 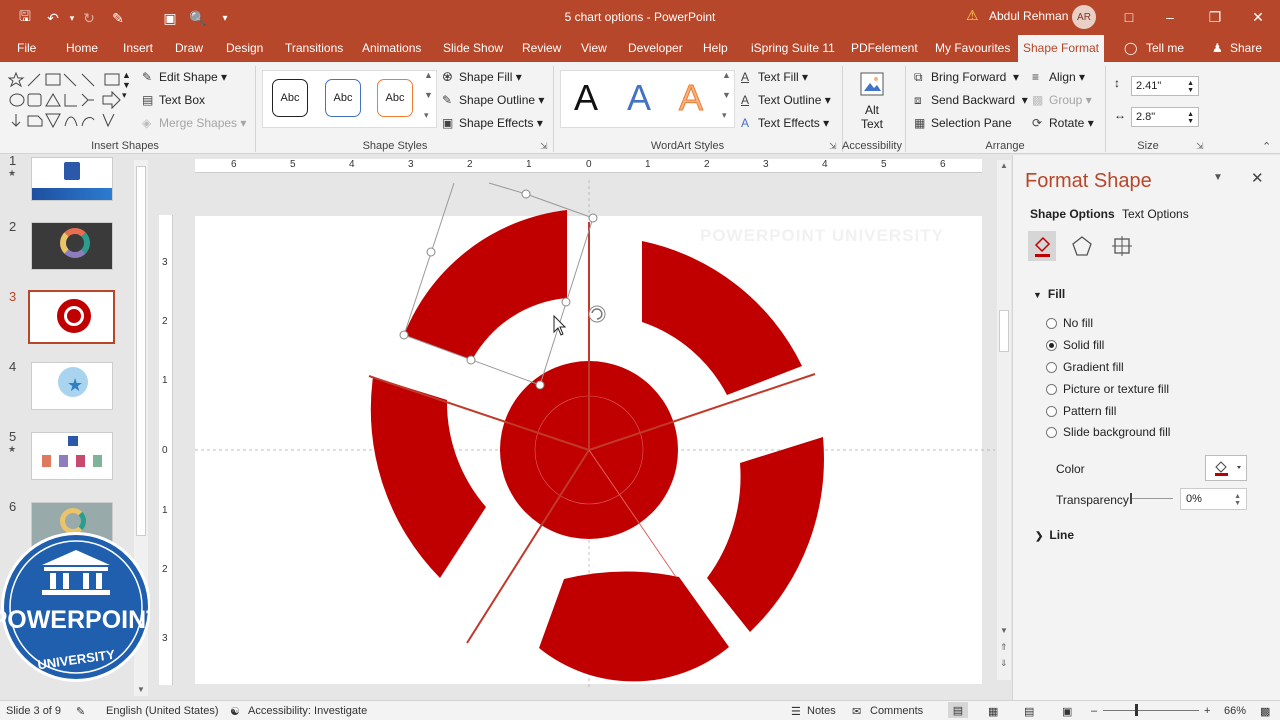 I want to click on tab-text-options: Text Options, so click(x=1155, y=214).